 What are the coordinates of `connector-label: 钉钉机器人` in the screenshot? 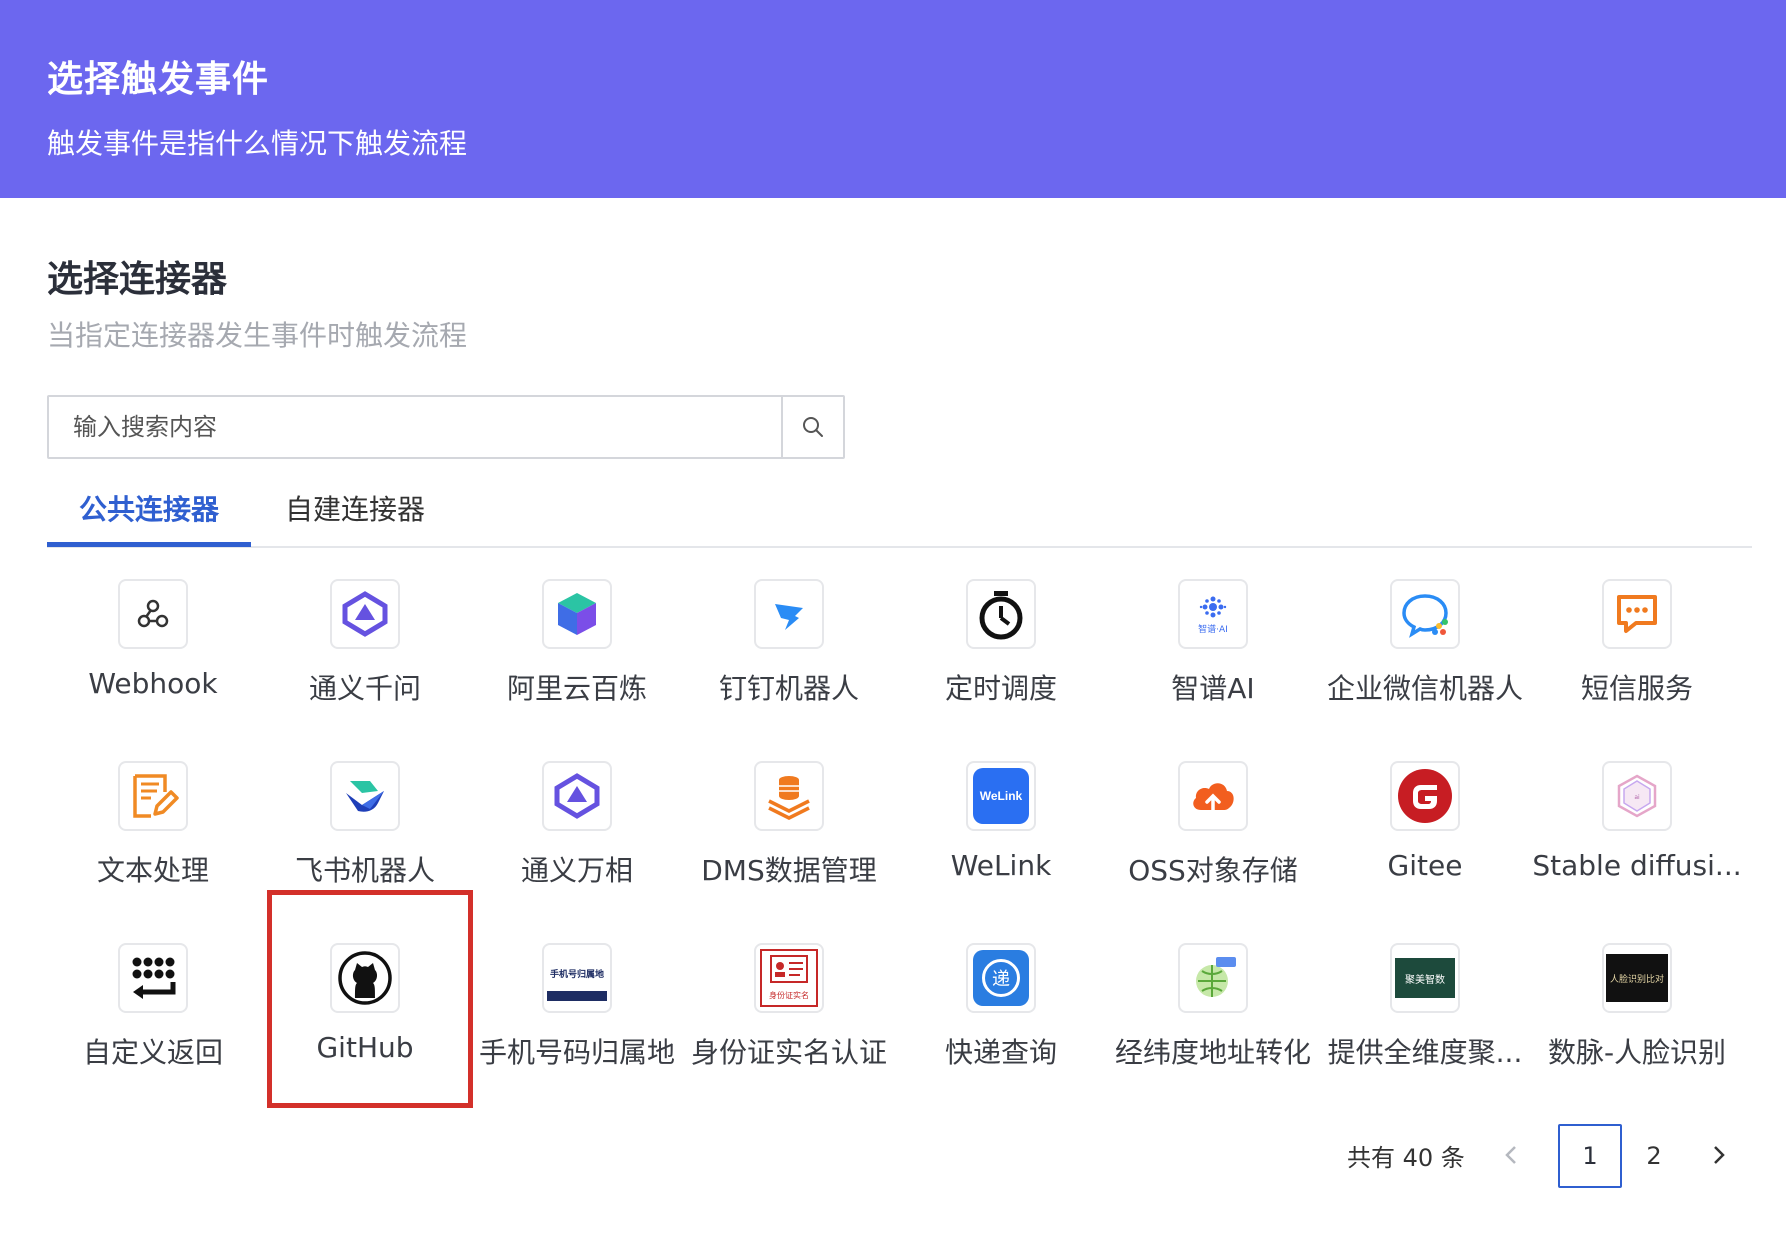 It's located at (788, 688).